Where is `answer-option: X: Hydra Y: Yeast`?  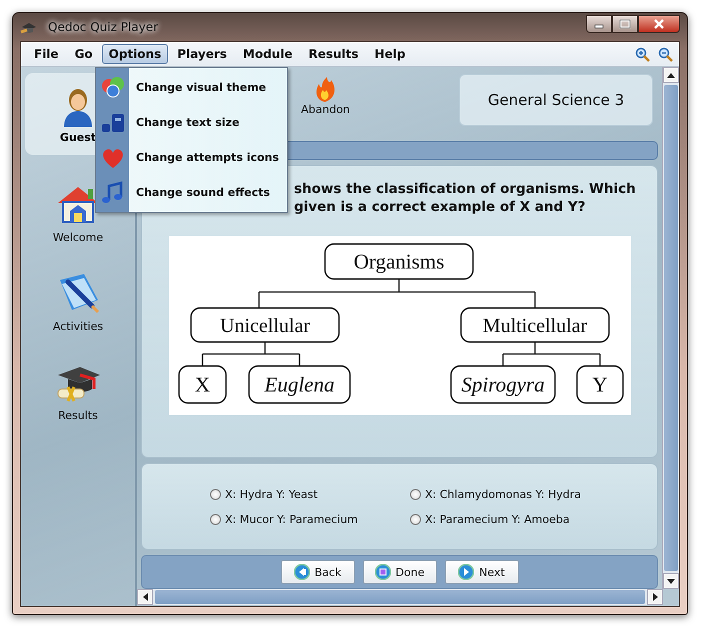 answer-option: X: Hydra Y: Yeast is located at coordinates (271, 494).